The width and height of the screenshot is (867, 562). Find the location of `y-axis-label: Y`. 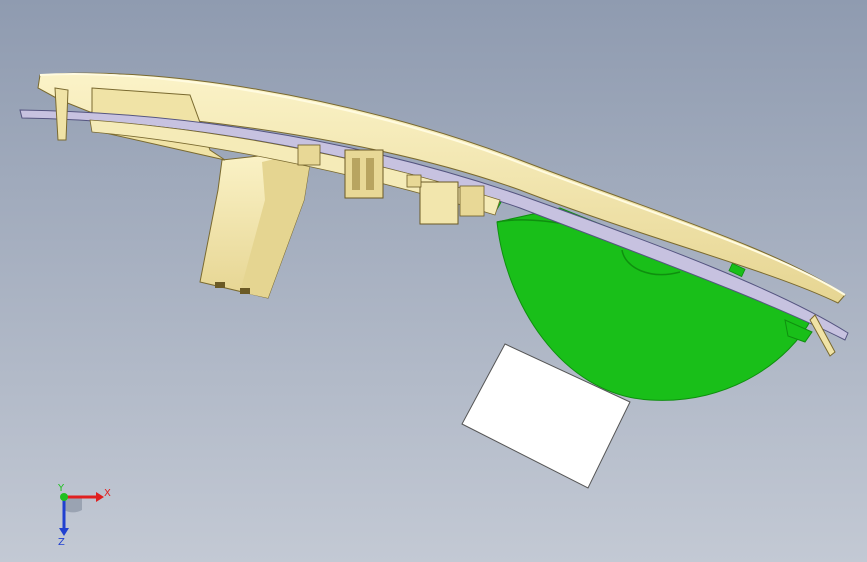

y-axis-label: Y is located at coordinates (61, 488).